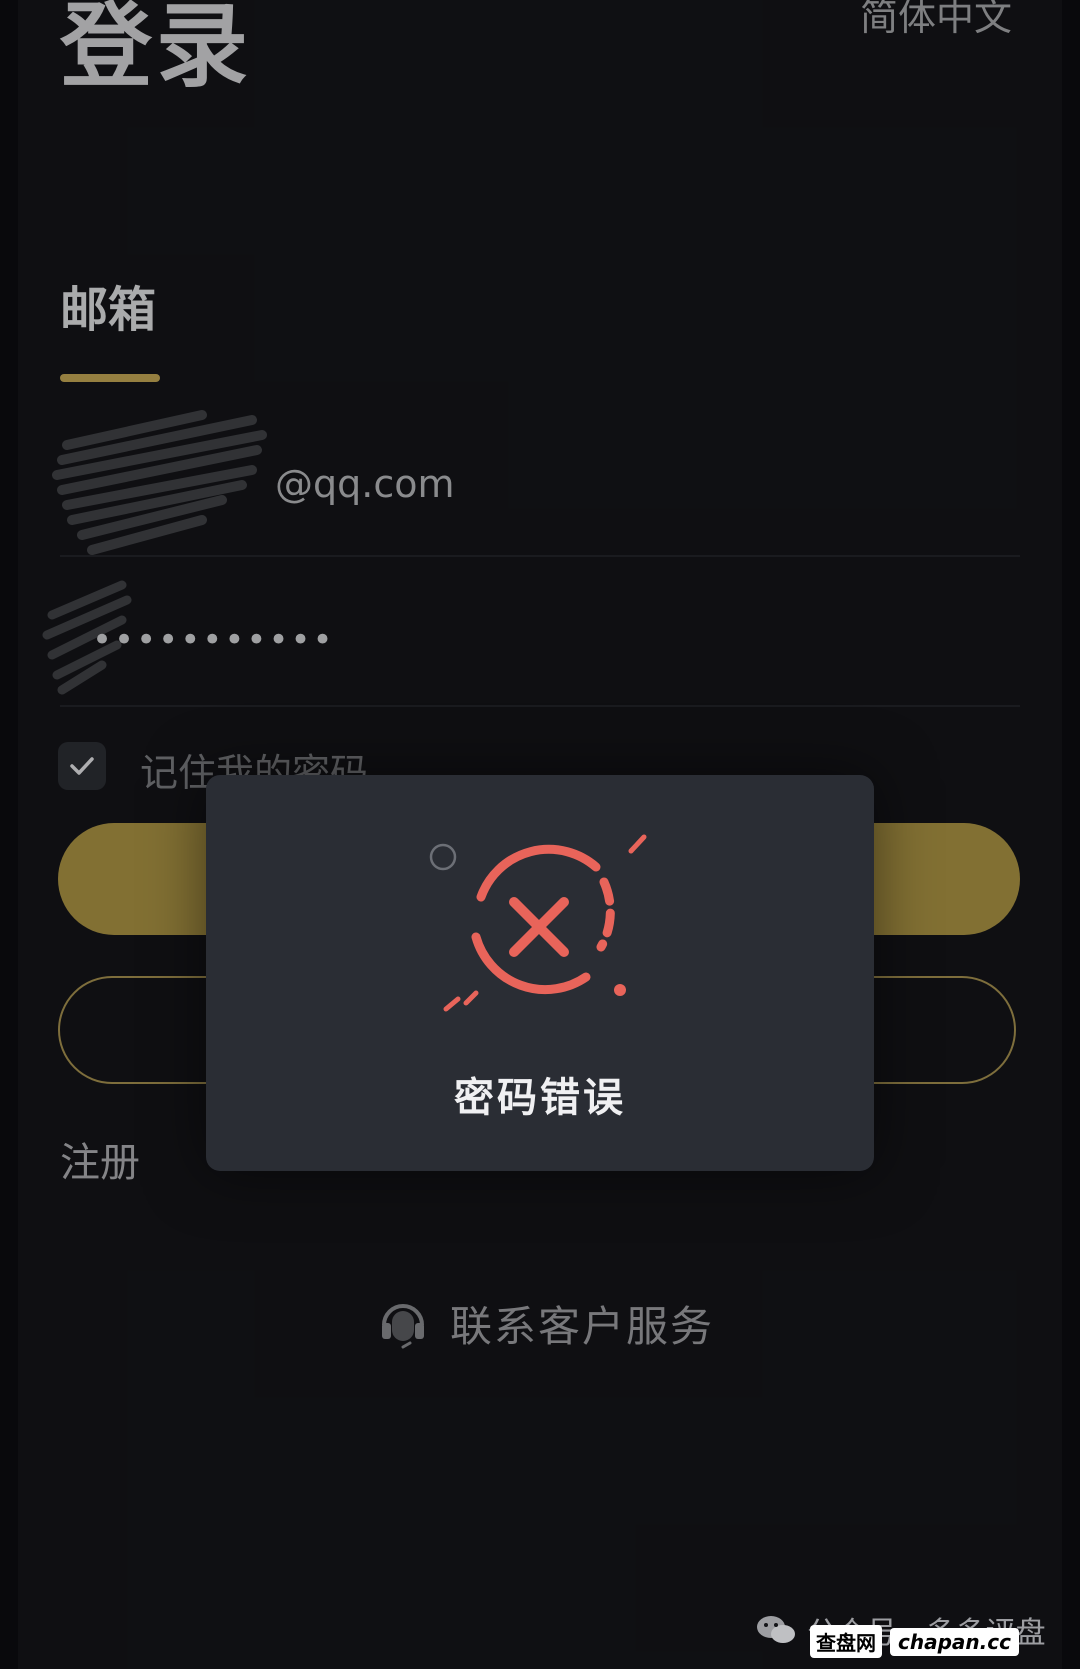 This screenshot has height=1669, width=1080. I want to click on site-url: chapan.cc, so click(954, 1641).